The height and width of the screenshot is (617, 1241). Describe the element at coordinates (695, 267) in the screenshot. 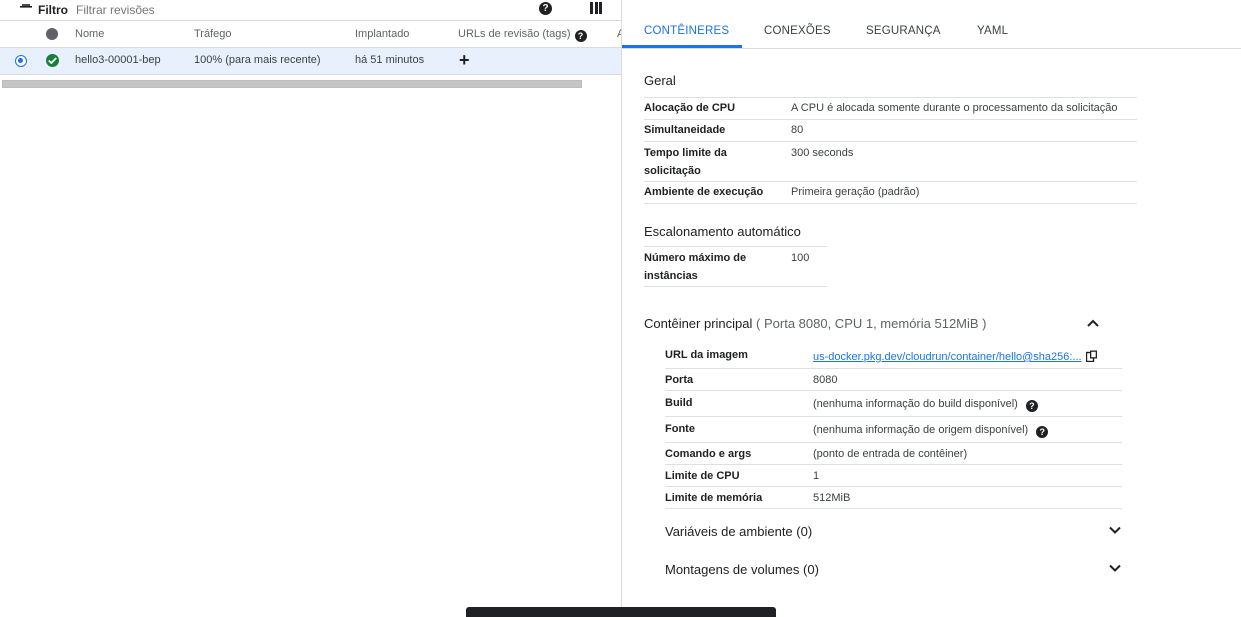

I see `kv-key: Número máximo de instâncias` at that location.